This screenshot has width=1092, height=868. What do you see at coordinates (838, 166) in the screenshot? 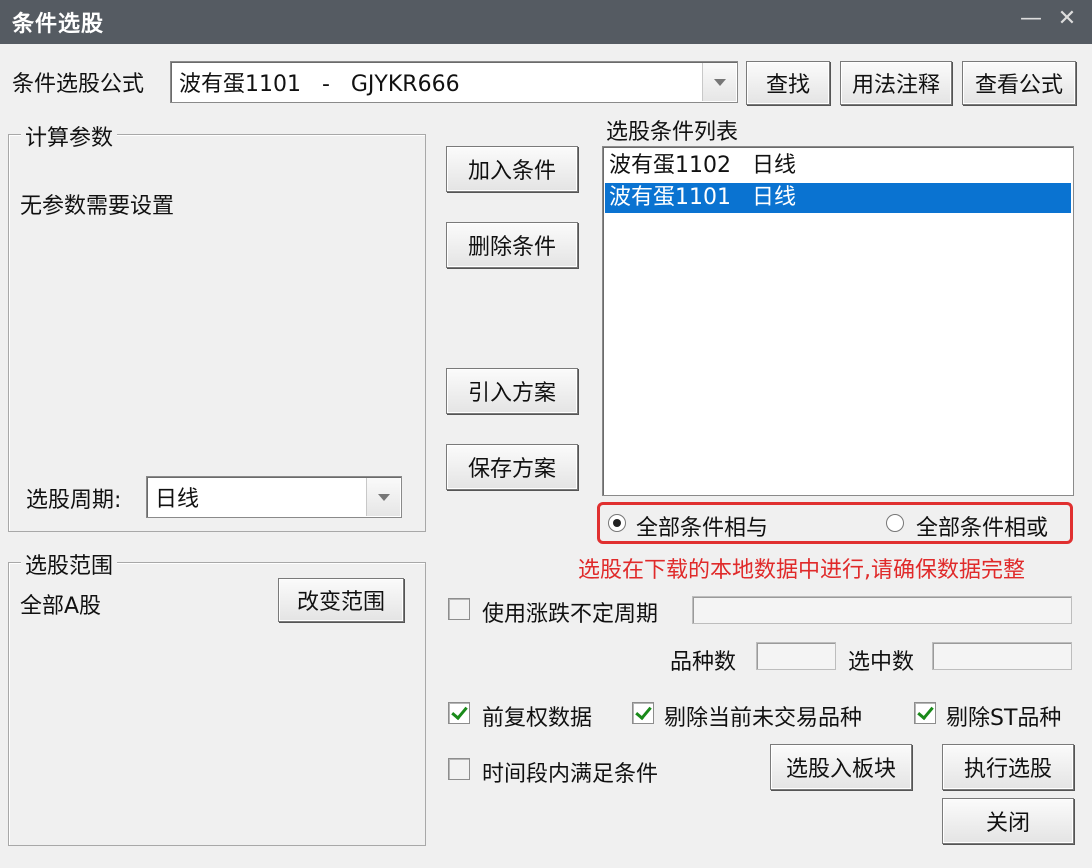
I see `condition-item: 波有蛋1102 日线` at bounding box center [838, 166].